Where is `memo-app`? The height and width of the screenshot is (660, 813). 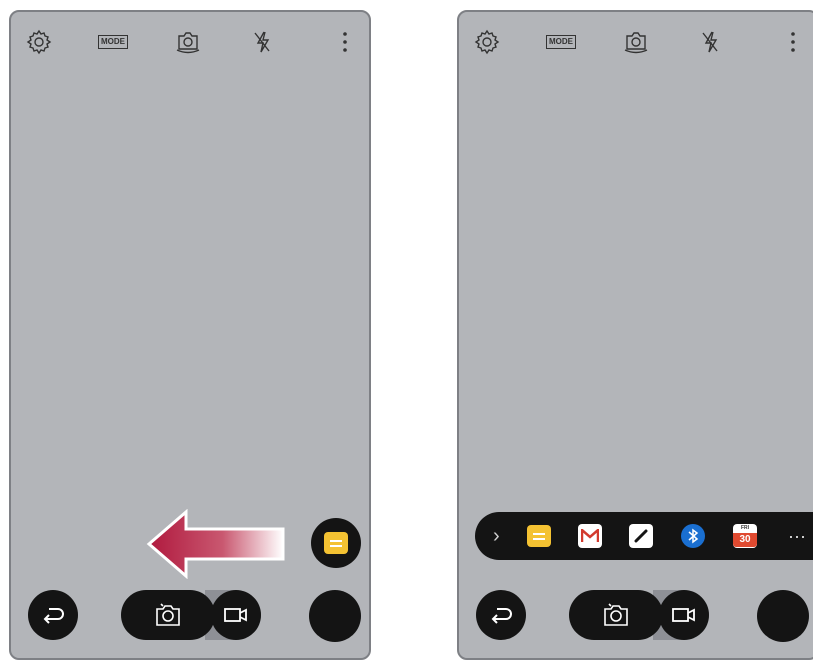 memo-app is located at coordinates (539, 536).